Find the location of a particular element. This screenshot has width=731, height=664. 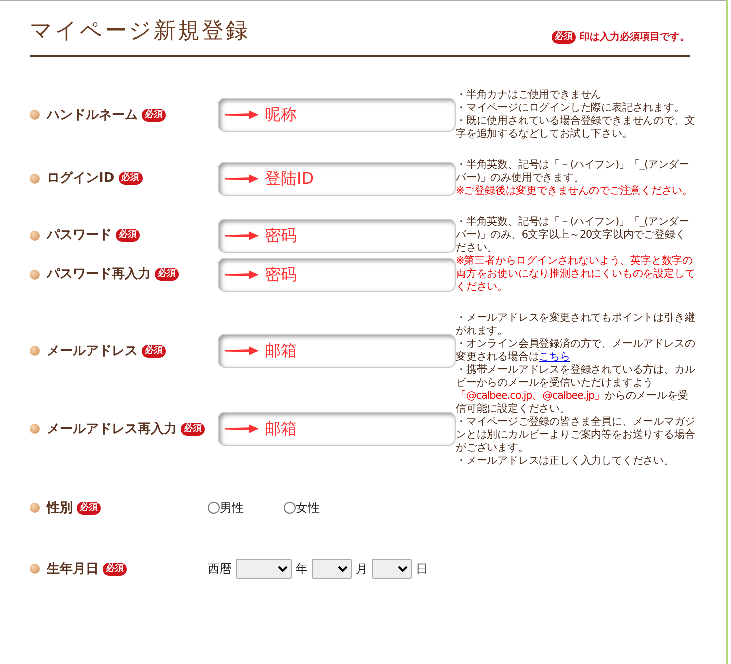

date-label: 西暦 is located at coordinates (220, 569).